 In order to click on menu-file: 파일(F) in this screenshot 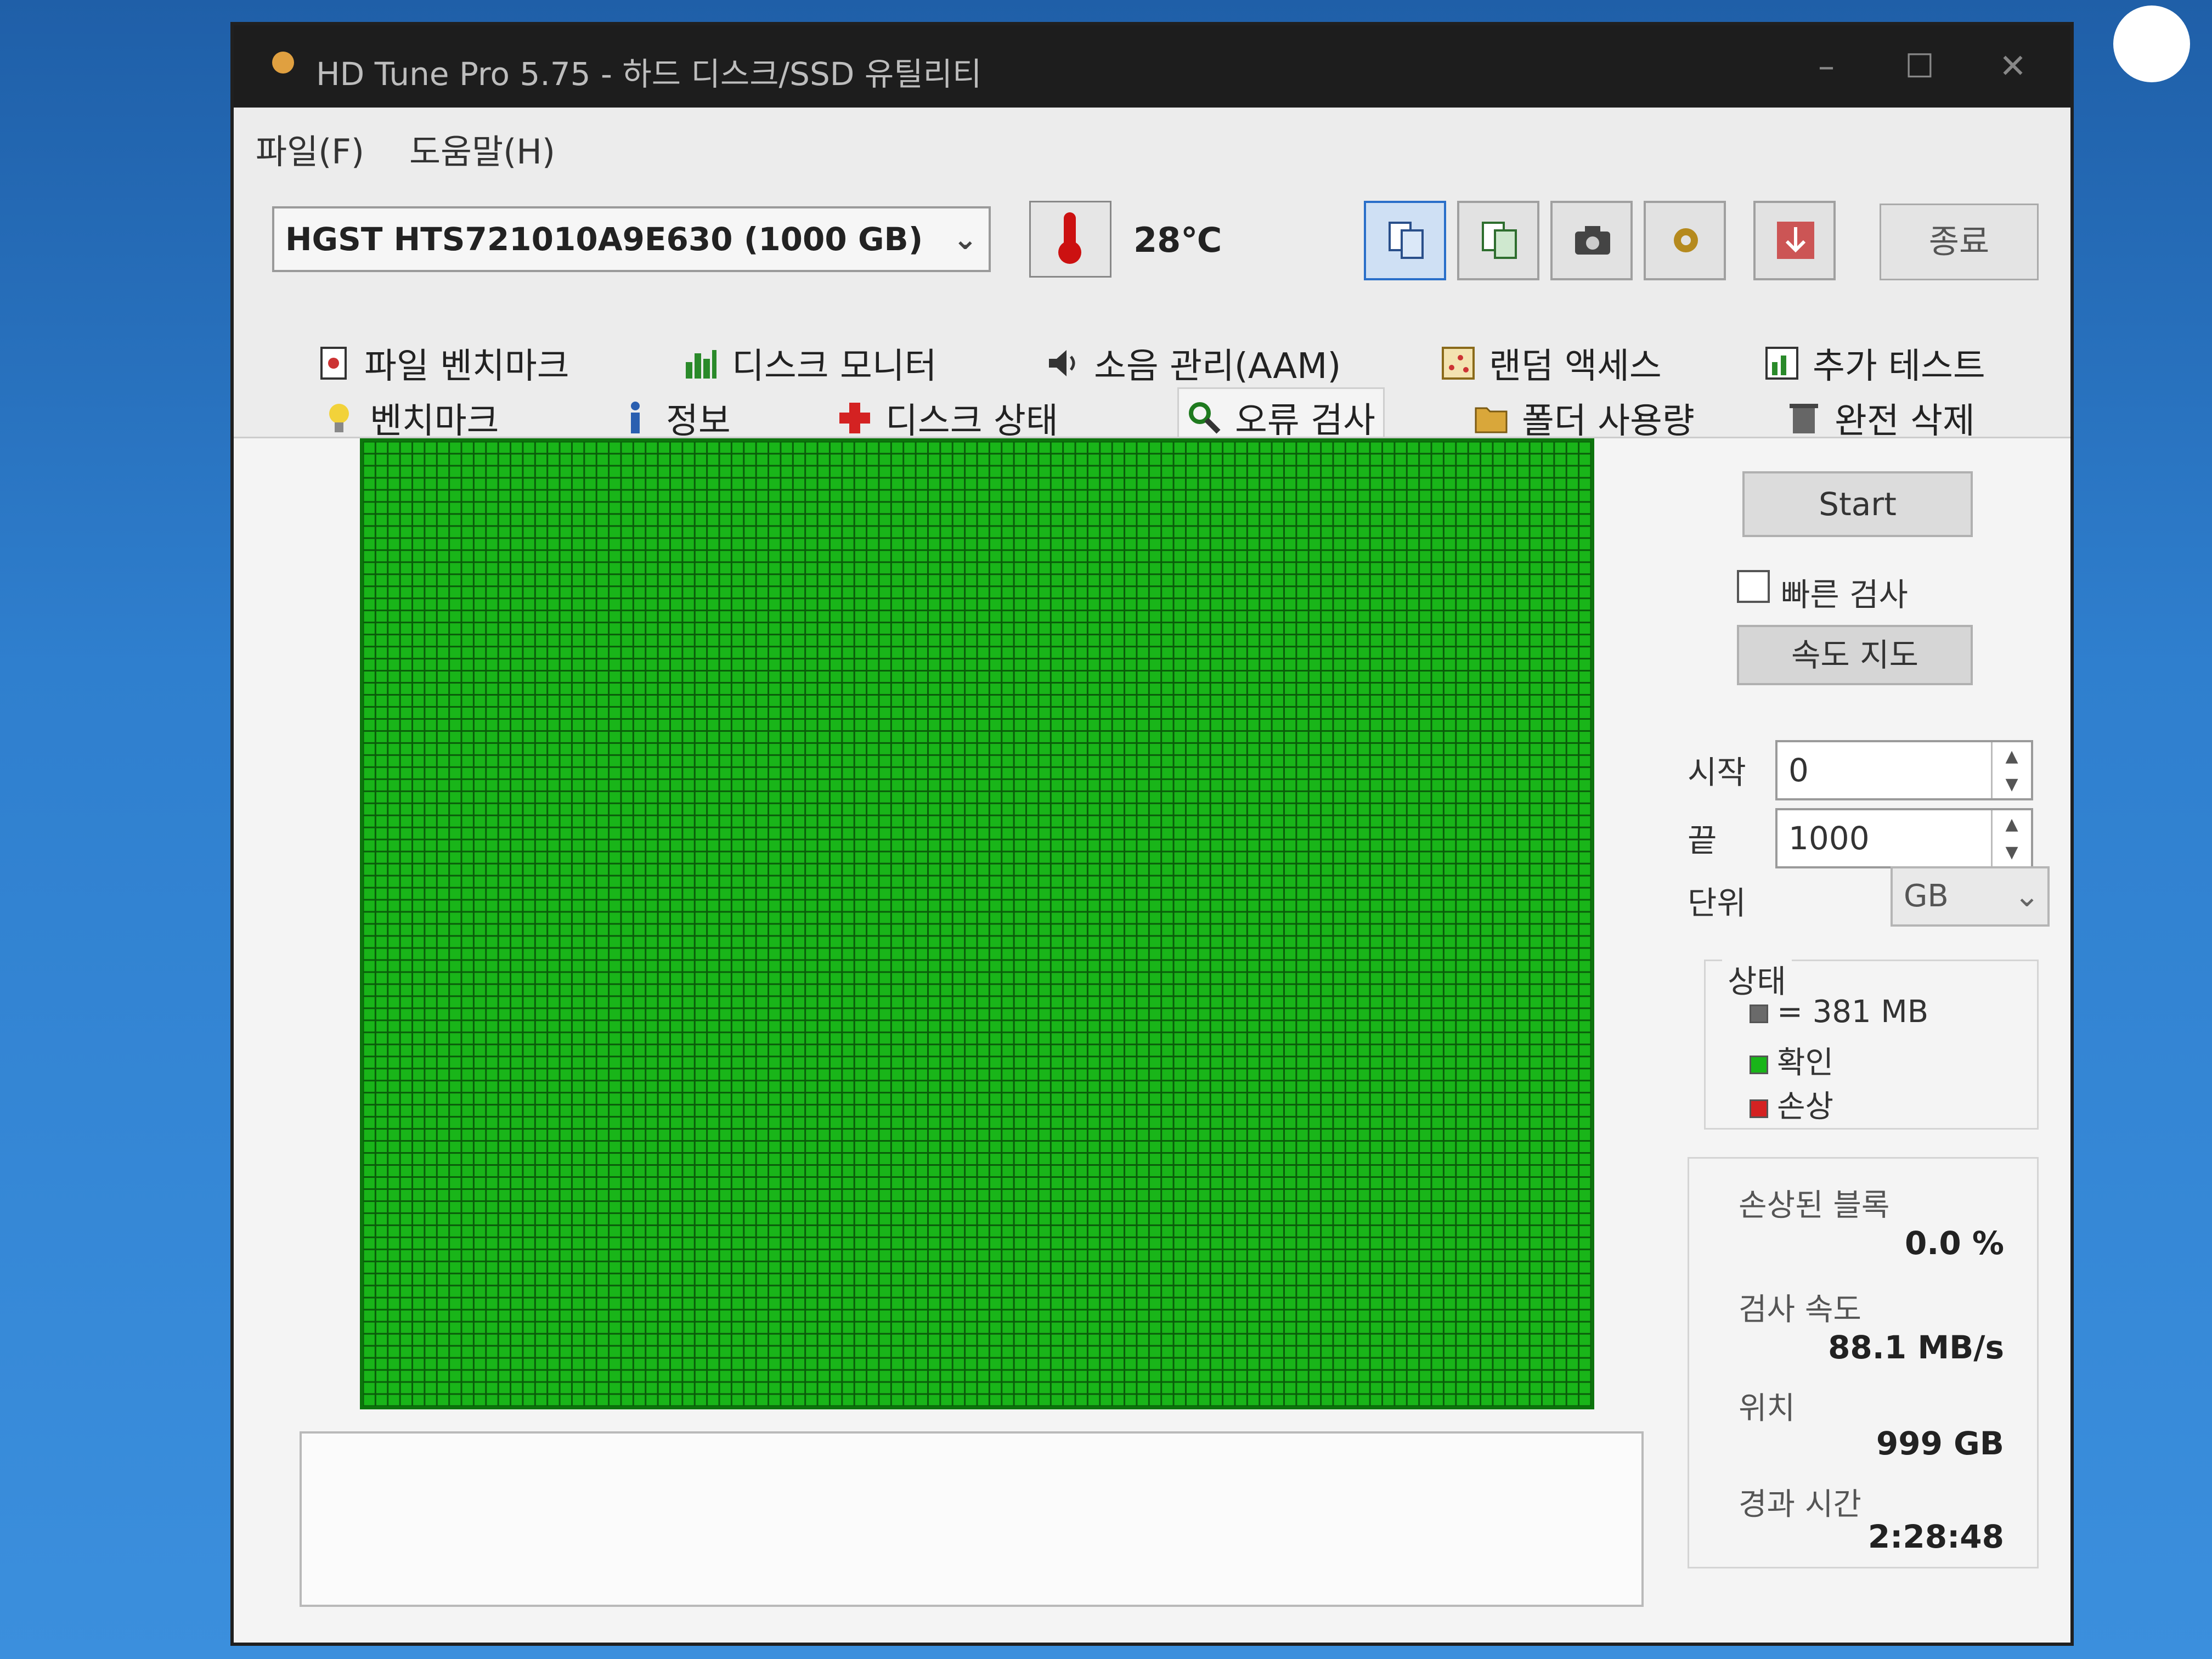, I will do `click(310, 149)`.